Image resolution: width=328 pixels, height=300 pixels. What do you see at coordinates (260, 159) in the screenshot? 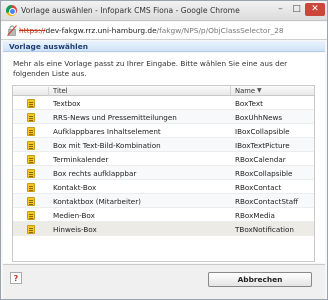
I see `row-name: RBoxCalendar` at bounding box center [260, 159].